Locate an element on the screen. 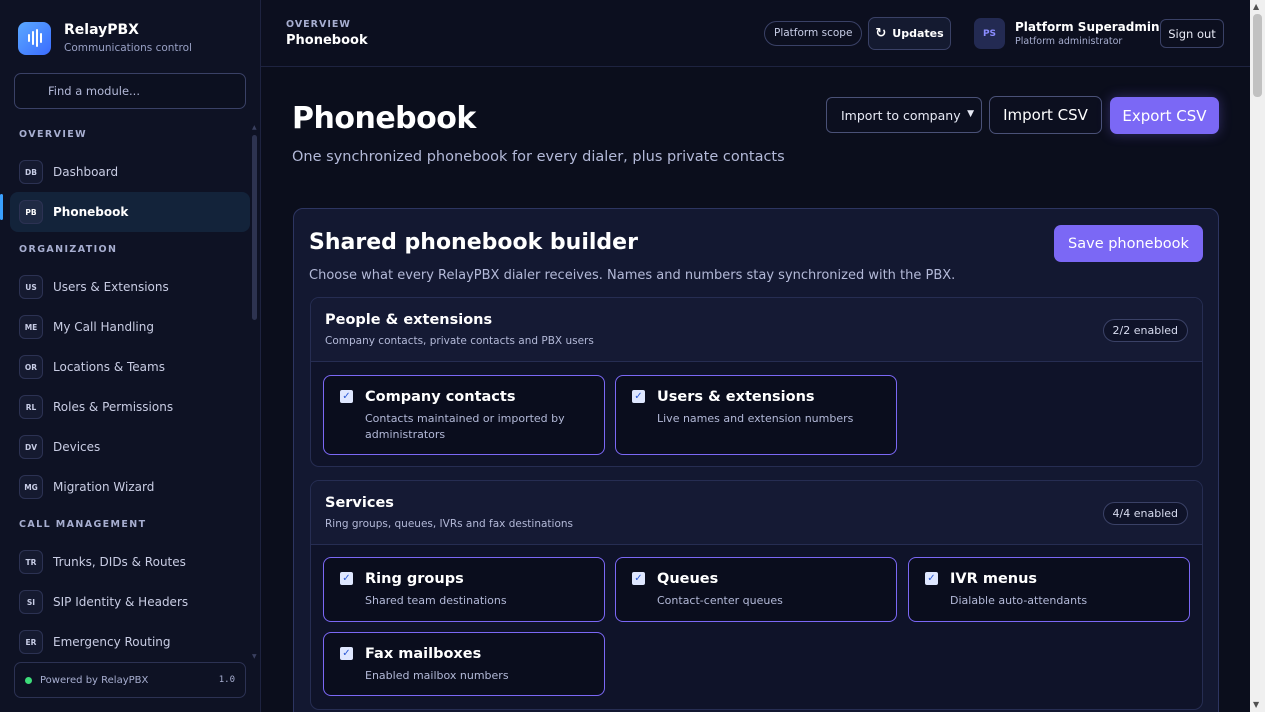 This screenshot has width=1265, height=712. brand-subtitle: Communications control is located at coordinates (128, 48).